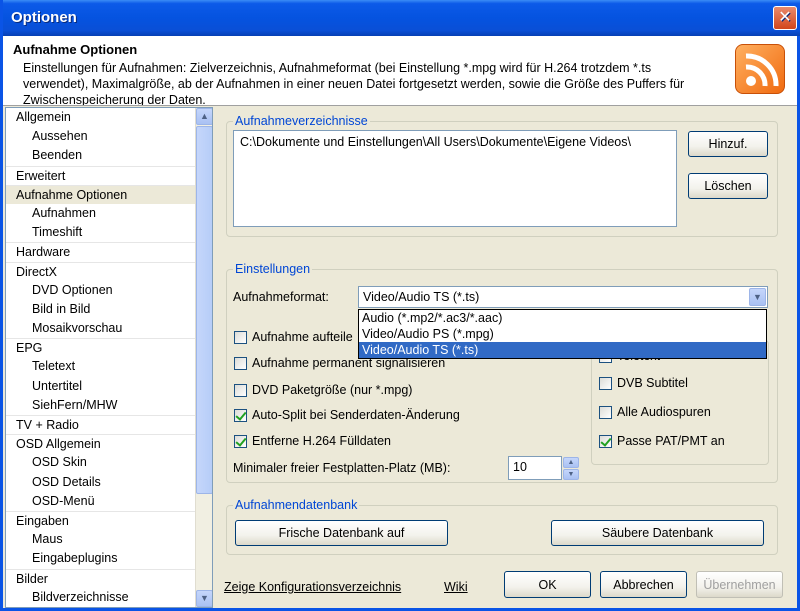 The height and width of the screenshot is (611, 800). I want to click on adjust-pat-pmt-checkbox: Passe PAT/PMT an, so click(662, 441).